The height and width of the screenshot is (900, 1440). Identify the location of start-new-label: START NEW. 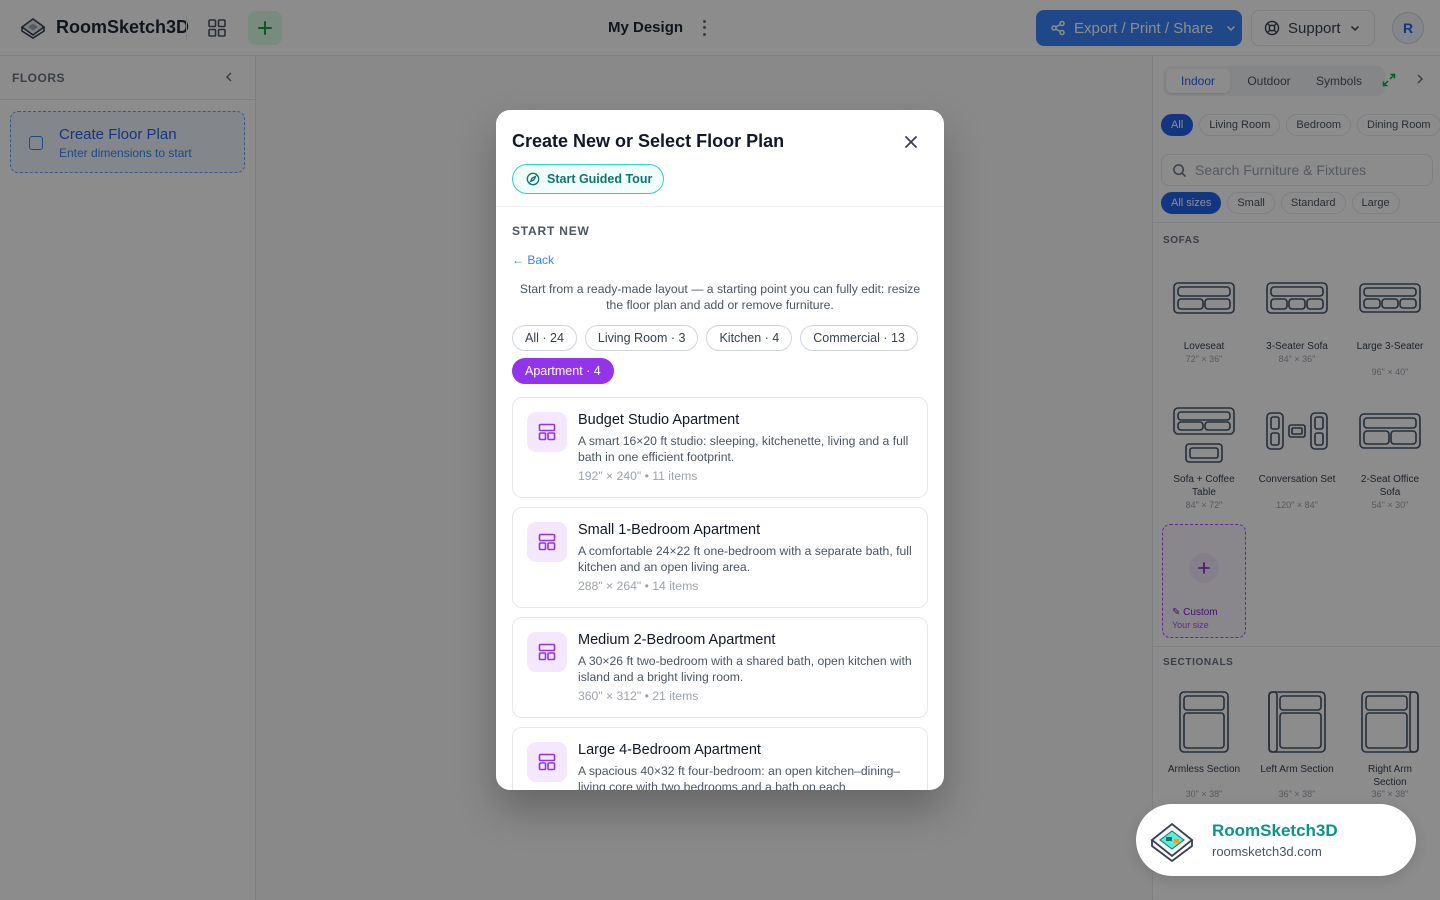
(551, 231).